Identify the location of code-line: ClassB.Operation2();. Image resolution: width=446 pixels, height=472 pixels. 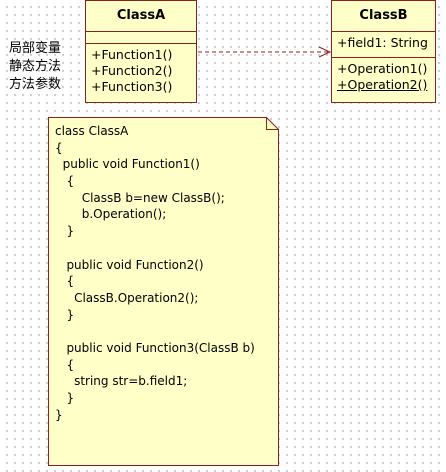
(127, 297).